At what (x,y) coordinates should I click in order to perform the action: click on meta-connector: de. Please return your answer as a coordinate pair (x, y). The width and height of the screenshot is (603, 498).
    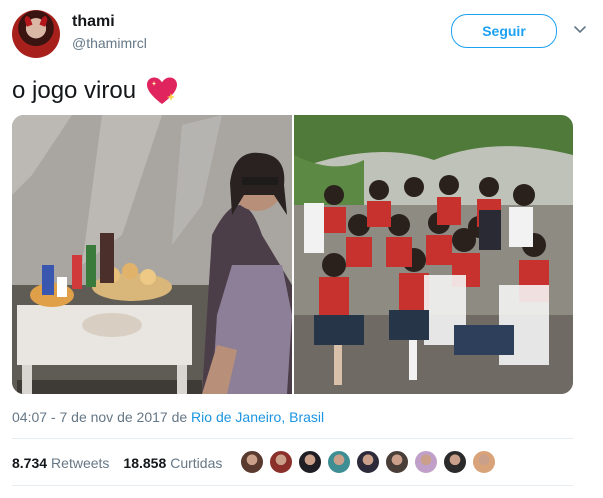
    Looking at the image, I should click on (179, 417).